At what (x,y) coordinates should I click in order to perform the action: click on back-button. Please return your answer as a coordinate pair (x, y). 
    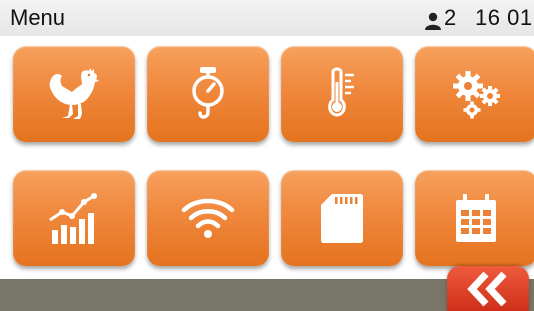
    Looking at the image, I should click on (488, 288).